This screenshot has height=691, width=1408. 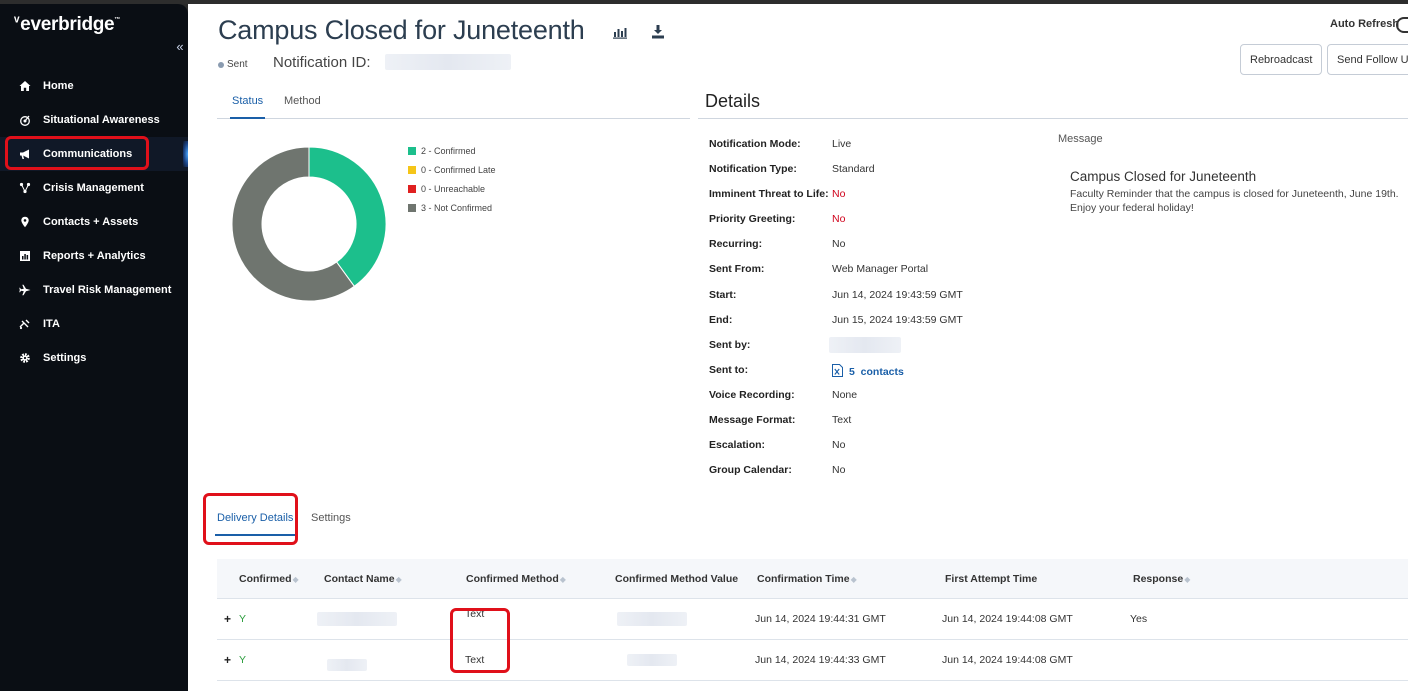 I want to click on detail-key: Notification Type:, so click(x=753, y=169).